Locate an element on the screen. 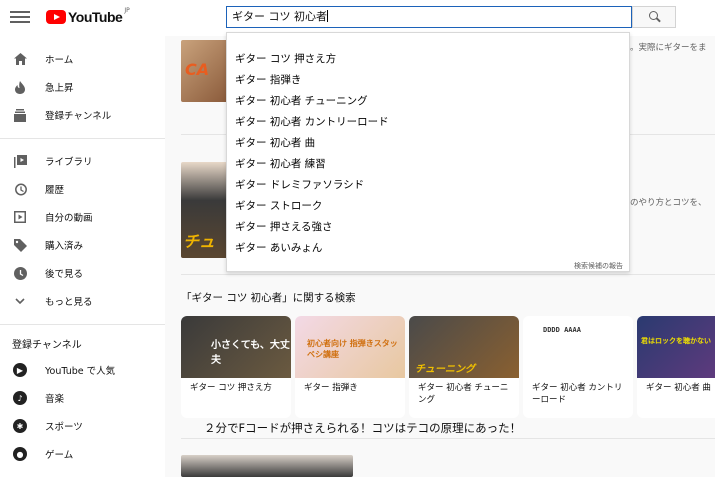 This screenshot has height=477, width=715. sidebar-item-sports: ✱ スポーツ is located at coordinates (82, 426).